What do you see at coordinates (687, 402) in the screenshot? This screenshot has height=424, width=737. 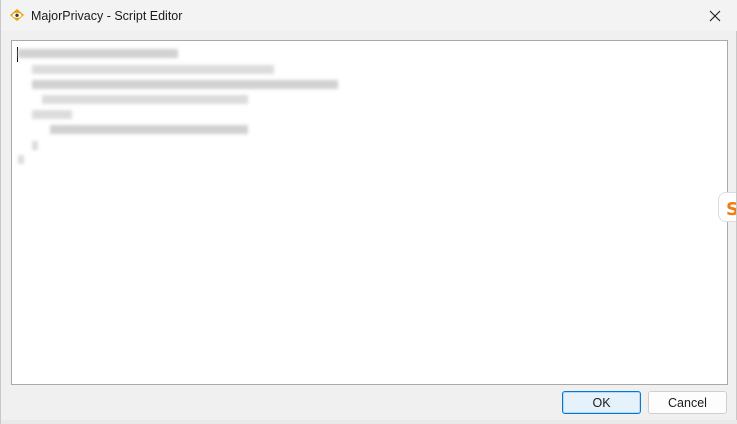 I see `cancel-button: Cancel` at bounding box center [687, 402].